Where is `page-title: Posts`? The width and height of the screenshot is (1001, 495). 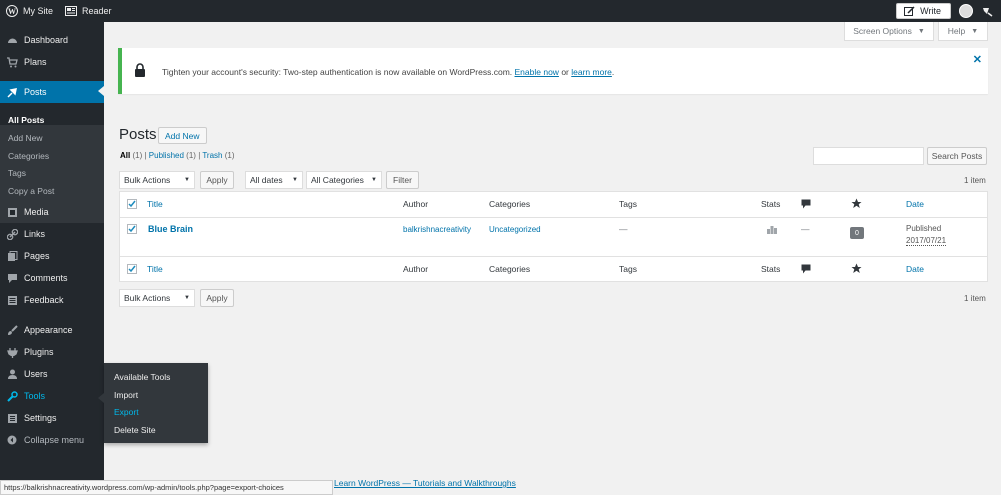
page-title: Posts is located at coordinates (138, 134).